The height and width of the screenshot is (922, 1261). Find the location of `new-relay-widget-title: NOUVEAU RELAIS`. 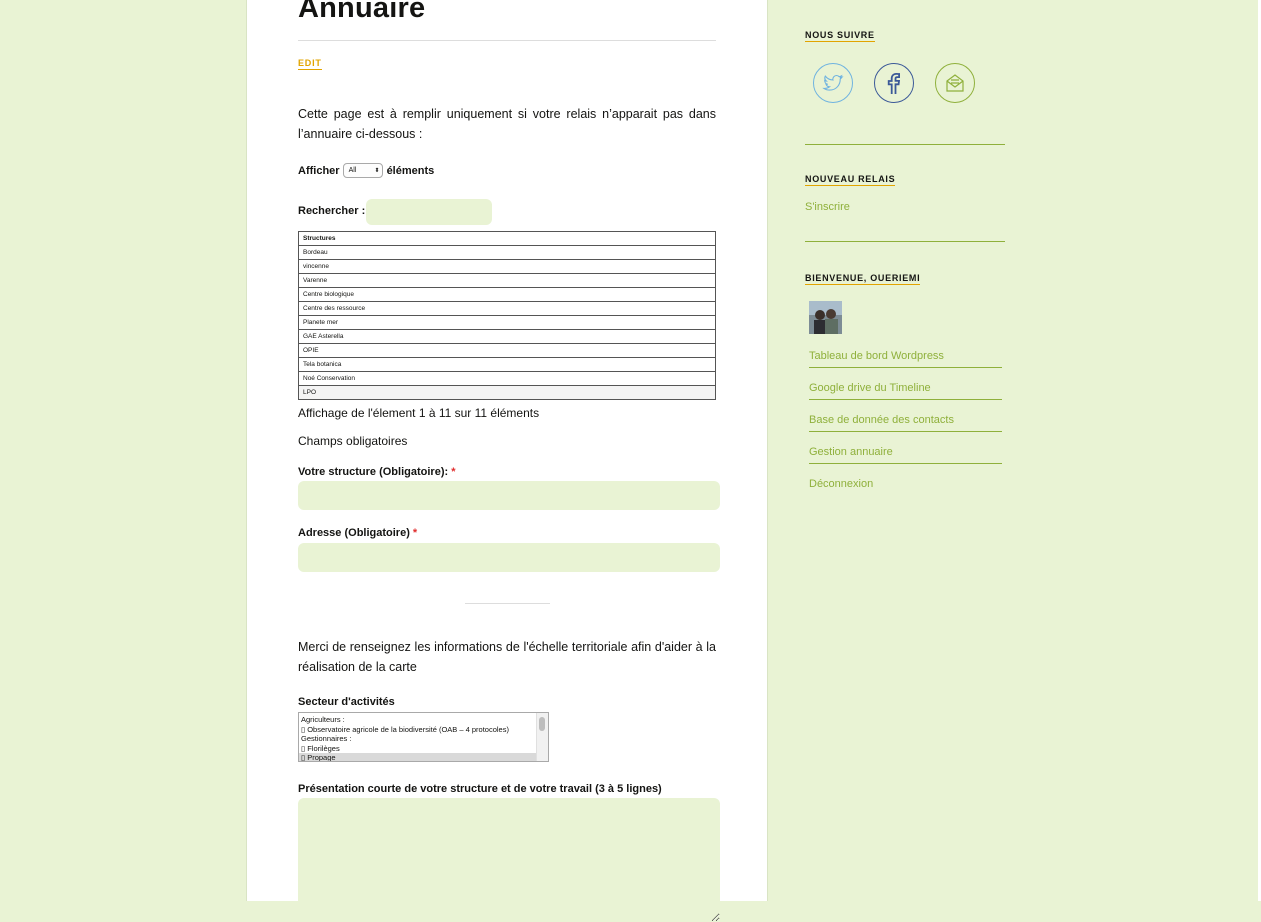

new-relay-widget-title: NOUVEAU RELAIS is located at coordinates (850, 180).